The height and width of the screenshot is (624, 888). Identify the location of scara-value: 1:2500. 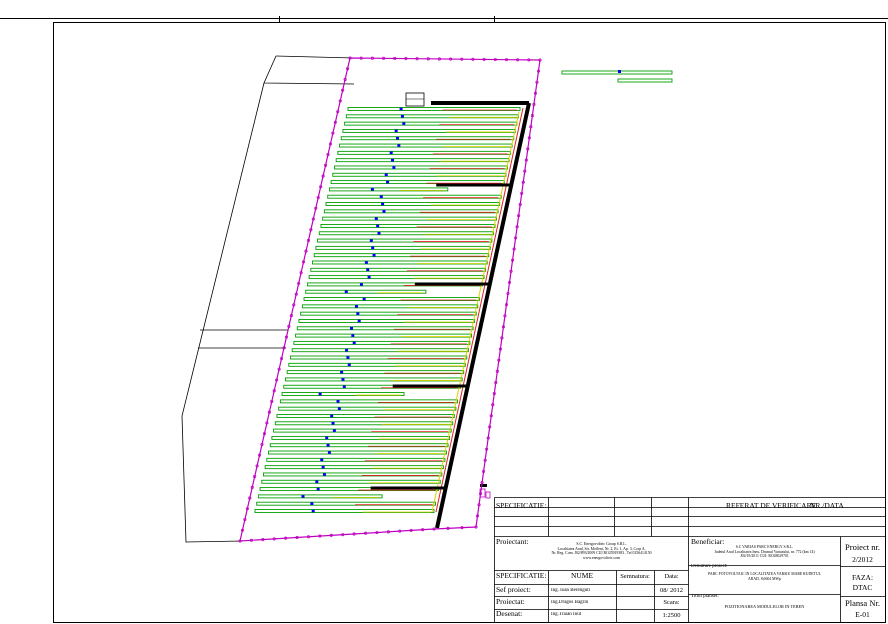
(671, 615).